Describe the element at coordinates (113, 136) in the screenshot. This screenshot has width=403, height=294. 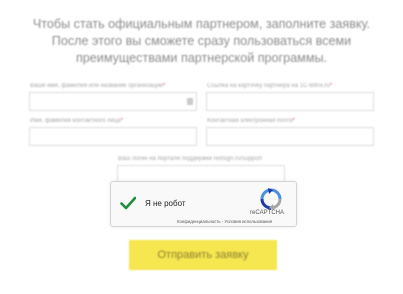
I see `contact-name-field` at that location.